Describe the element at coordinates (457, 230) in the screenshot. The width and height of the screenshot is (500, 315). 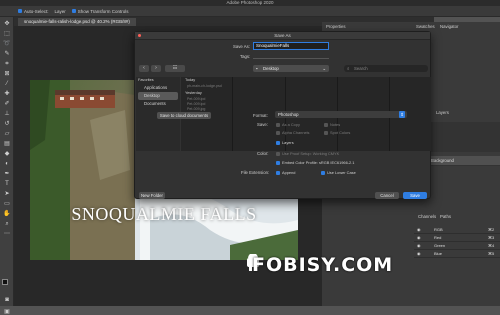
I see `channel-row-rgb: ◉ RGB ⌘2` at that location.